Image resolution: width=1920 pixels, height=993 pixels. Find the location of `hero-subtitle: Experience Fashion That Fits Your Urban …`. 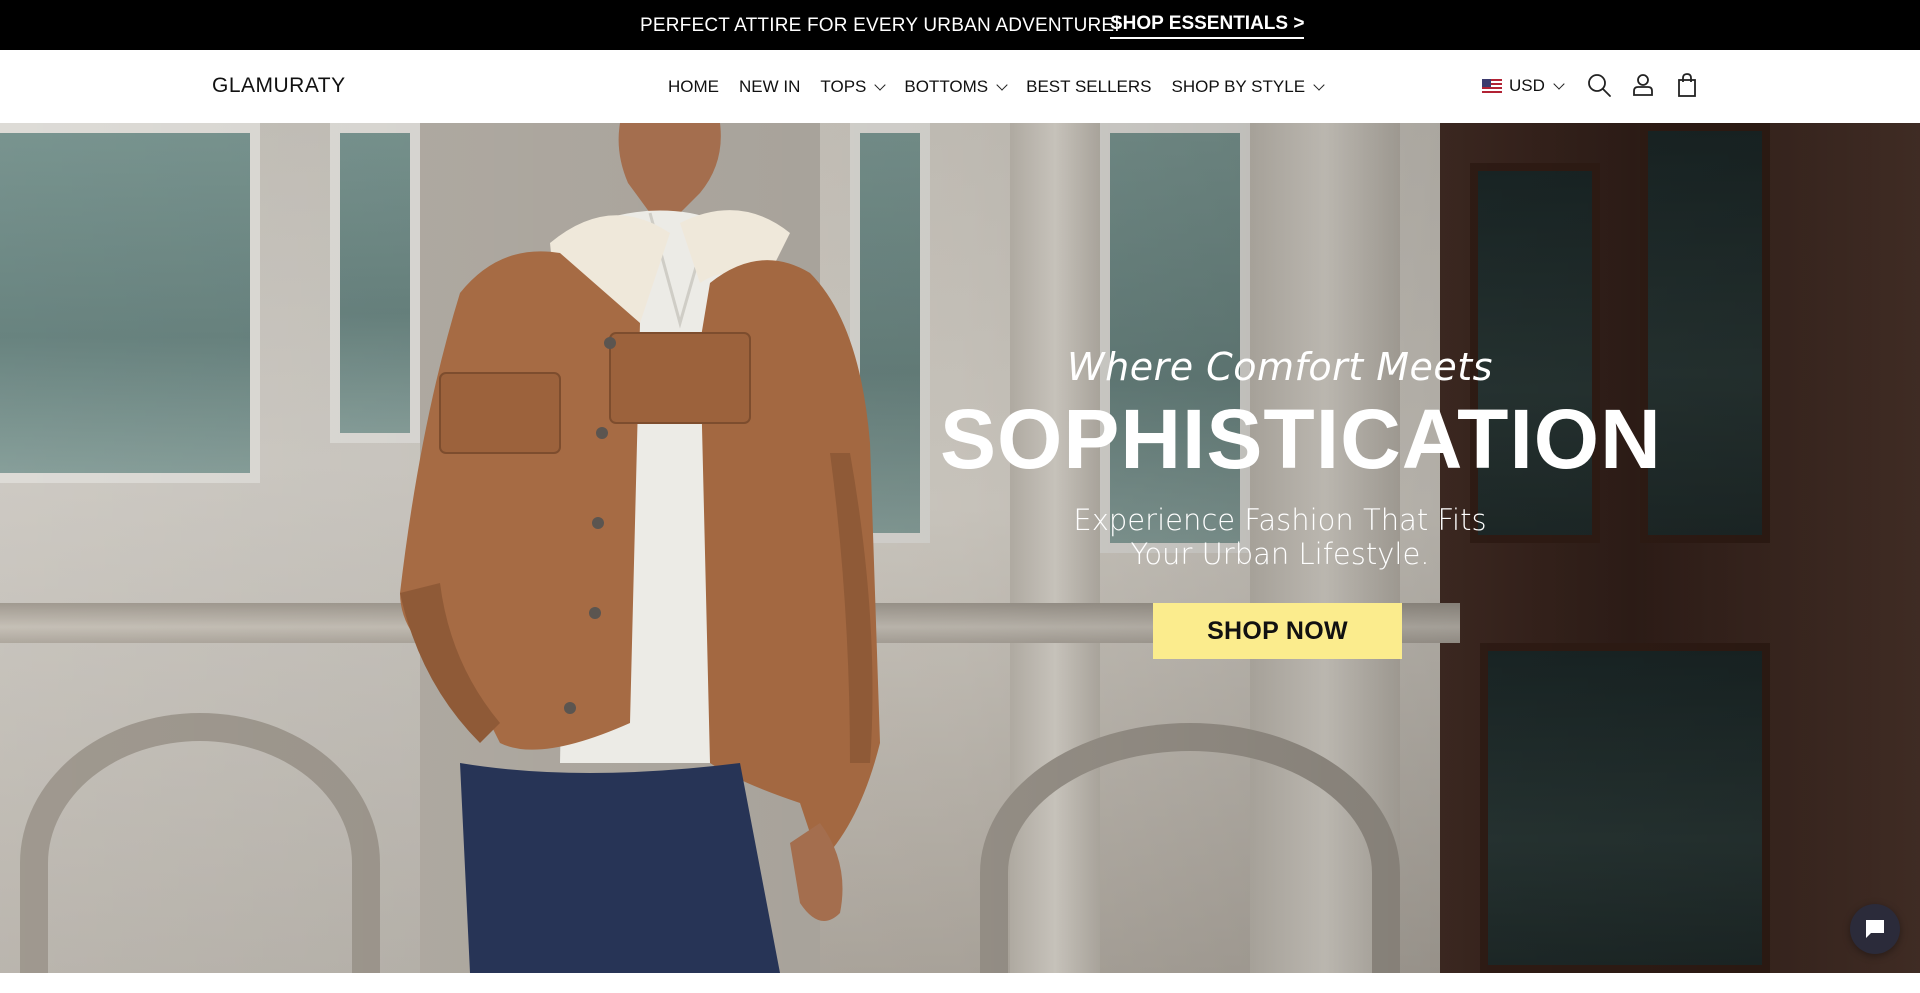

hero-subtitle: Experience Fashion That Fits Your Urban … is located at coordinates (1280, 537).